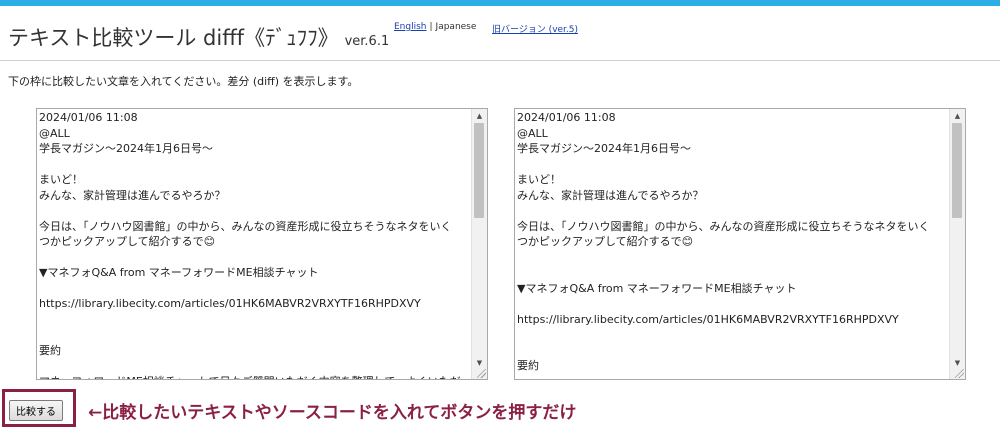 The image size is (1000, 430). I want to click on header-divider, so click(500, 60).